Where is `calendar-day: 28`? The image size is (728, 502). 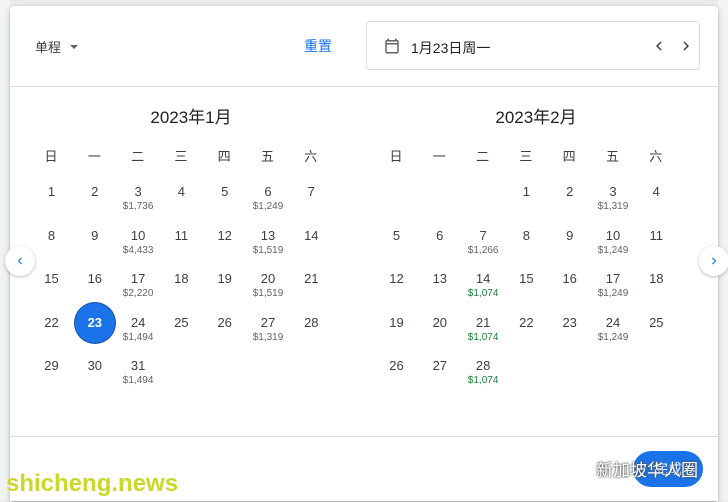
calendar-day: 28 is located at coordinates (311, 337).